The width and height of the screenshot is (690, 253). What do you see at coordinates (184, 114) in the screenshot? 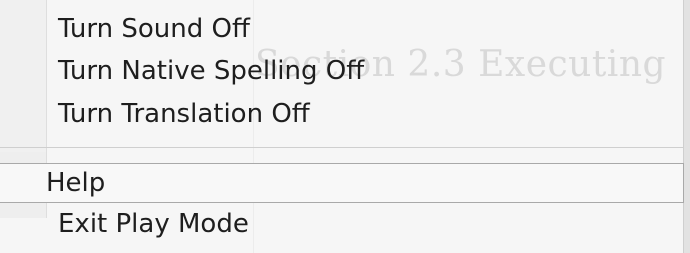
I see `menu-item-turn-translation-off: Turn Translation Off` at bounding box center [184, 114].